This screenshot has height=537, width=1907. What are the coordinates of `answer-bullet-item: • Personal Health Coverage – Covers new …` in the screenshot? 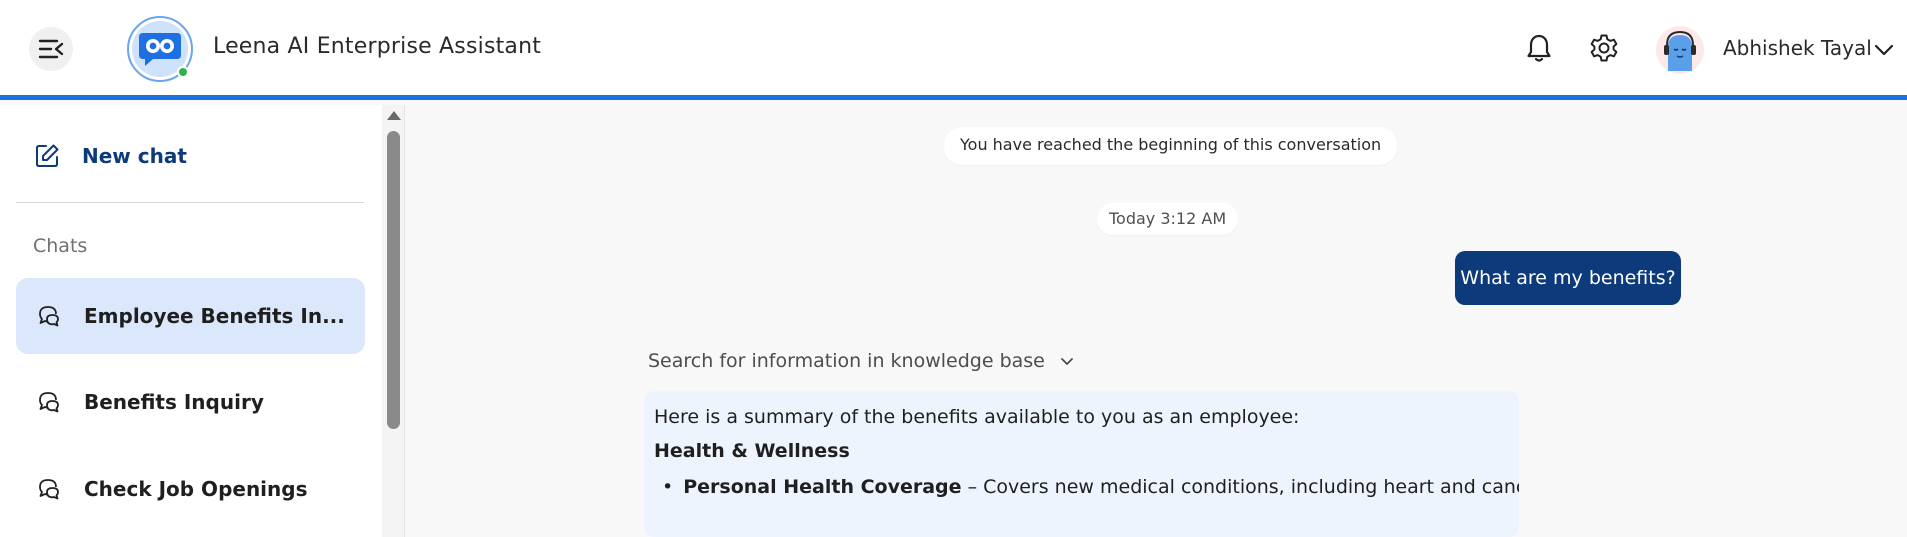 It's located at (1086, 487).